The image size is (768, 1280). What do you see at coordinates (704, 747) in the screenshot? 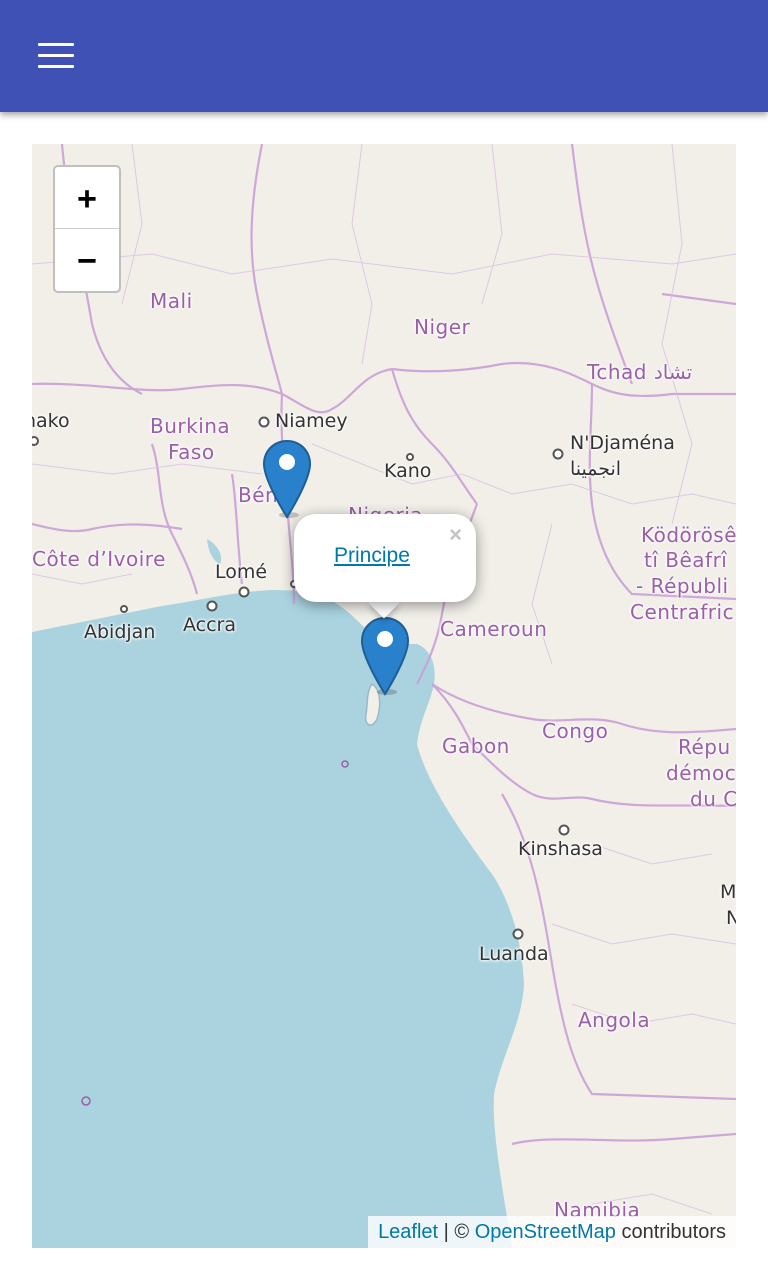
I see `country-label: Répu` at bounding box center [704, 747].